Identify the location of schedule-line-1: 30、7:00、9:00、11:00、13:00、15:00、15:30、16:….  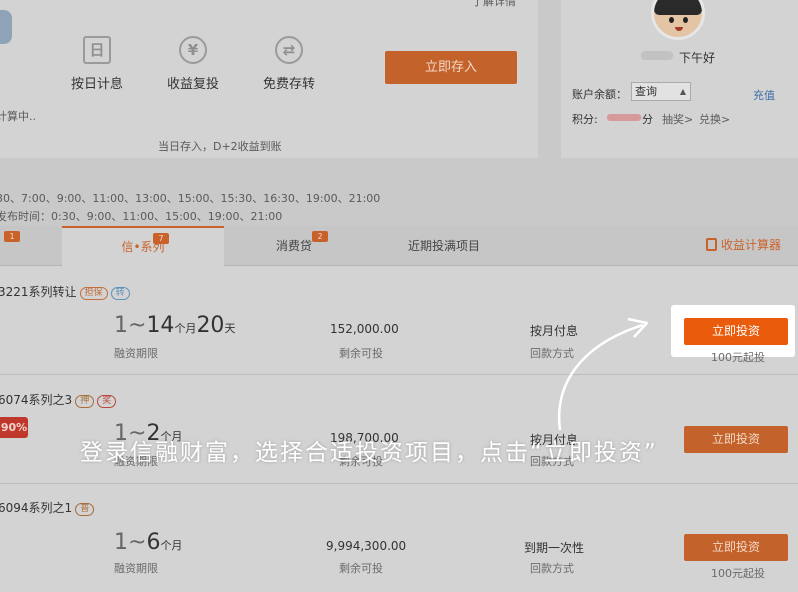
(190, 198).